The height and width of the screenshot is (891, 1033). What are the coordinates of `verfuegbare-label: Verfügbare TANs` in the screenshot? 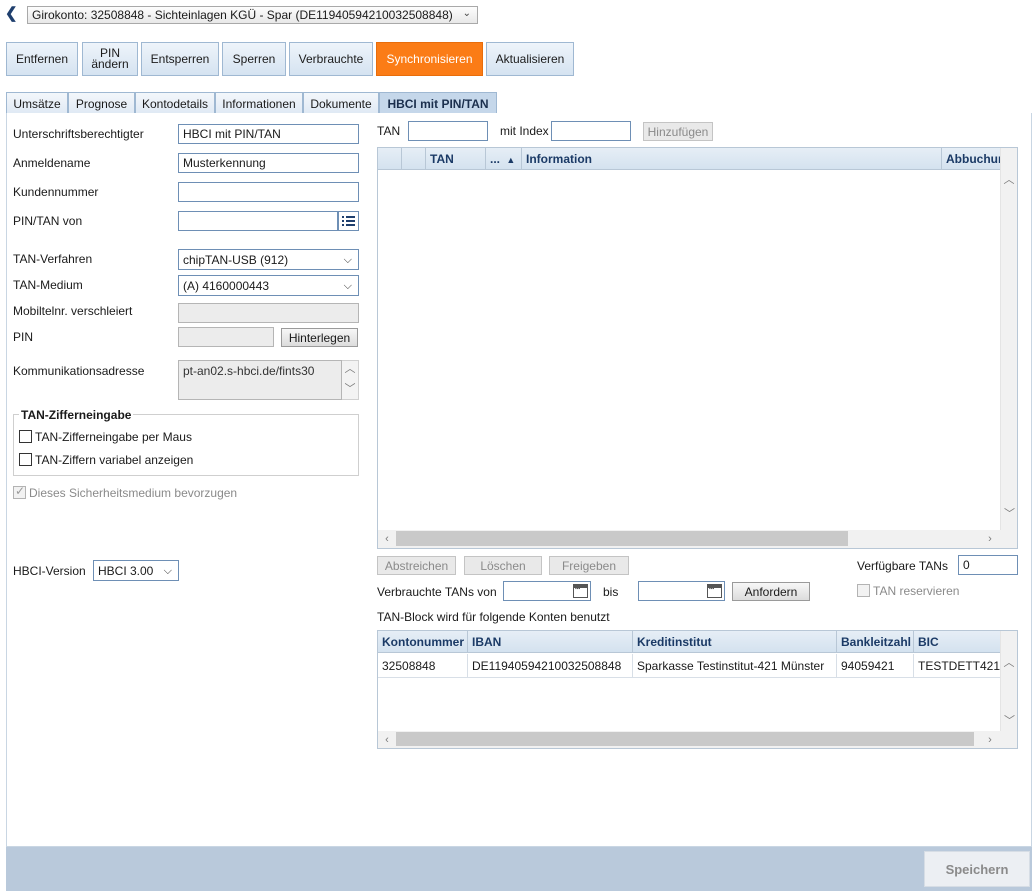 It's located at (902, 566).